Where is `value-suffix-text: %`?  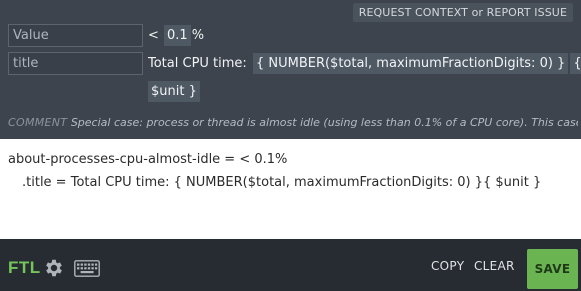 value-suffix-text: % is located at coordinates (198, 35).